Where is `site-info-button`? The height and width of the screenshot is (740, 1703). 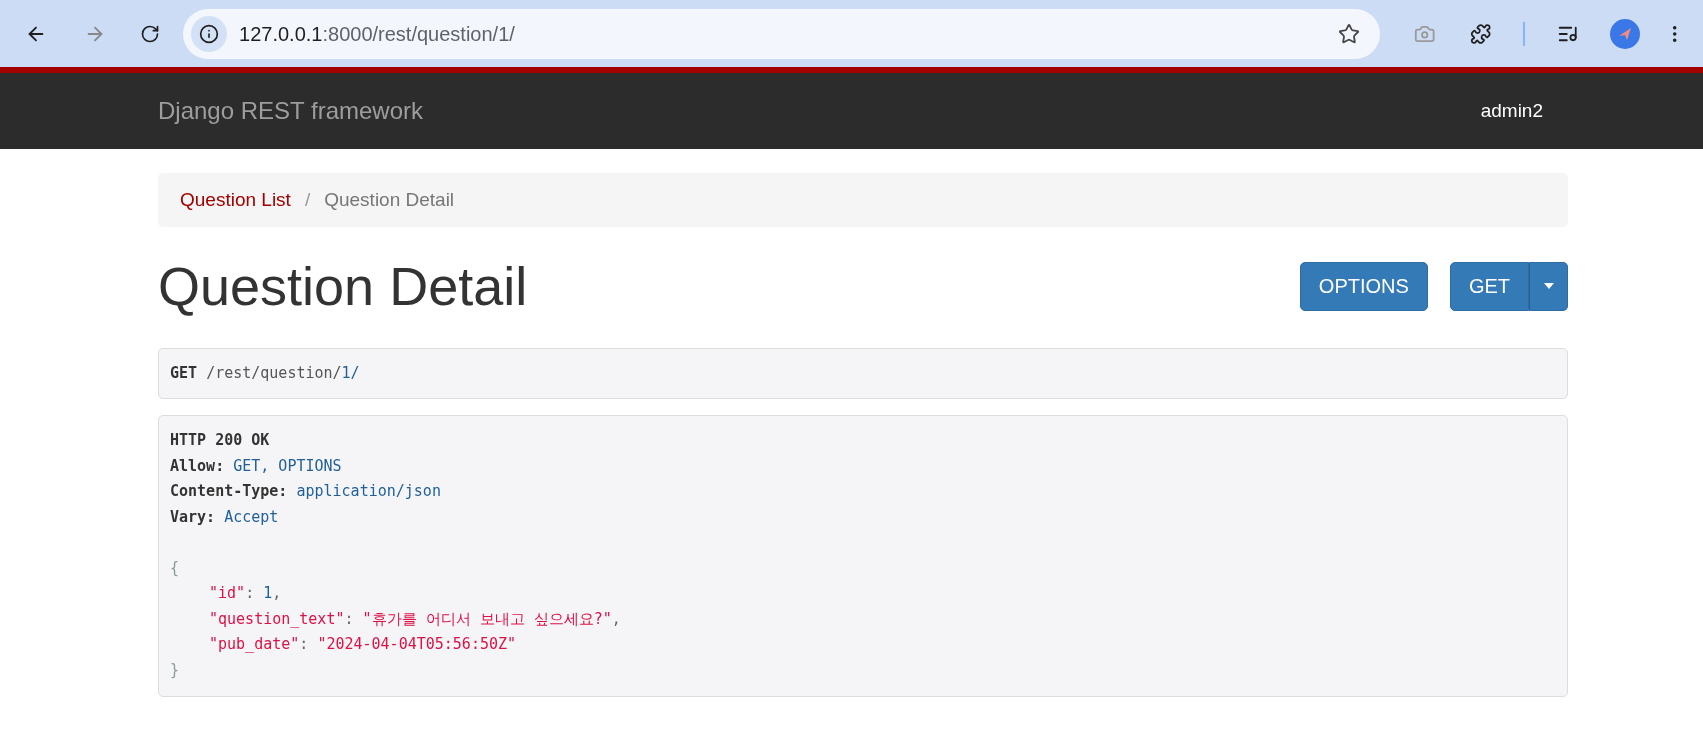 site-info-button is located at coordinates (209, 33).